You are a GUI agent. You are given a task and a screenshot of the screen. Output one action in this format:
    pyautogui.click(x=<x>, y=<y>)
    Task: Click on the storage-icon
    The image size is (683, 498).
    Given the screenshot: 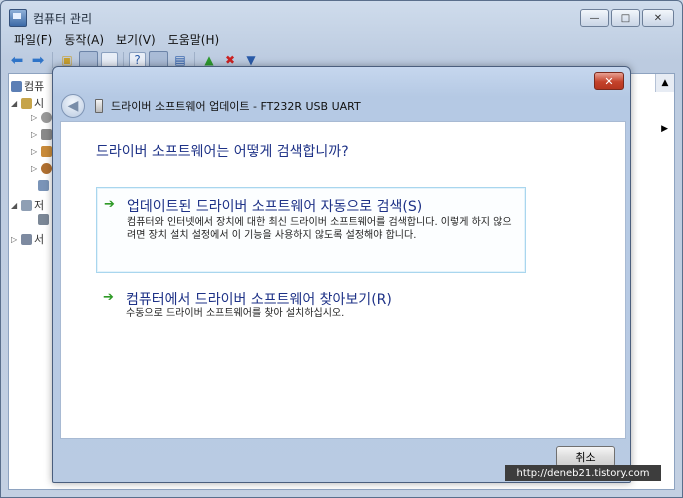 What is the action you would take?
    pyautogui.click(x=26, y=205)
    